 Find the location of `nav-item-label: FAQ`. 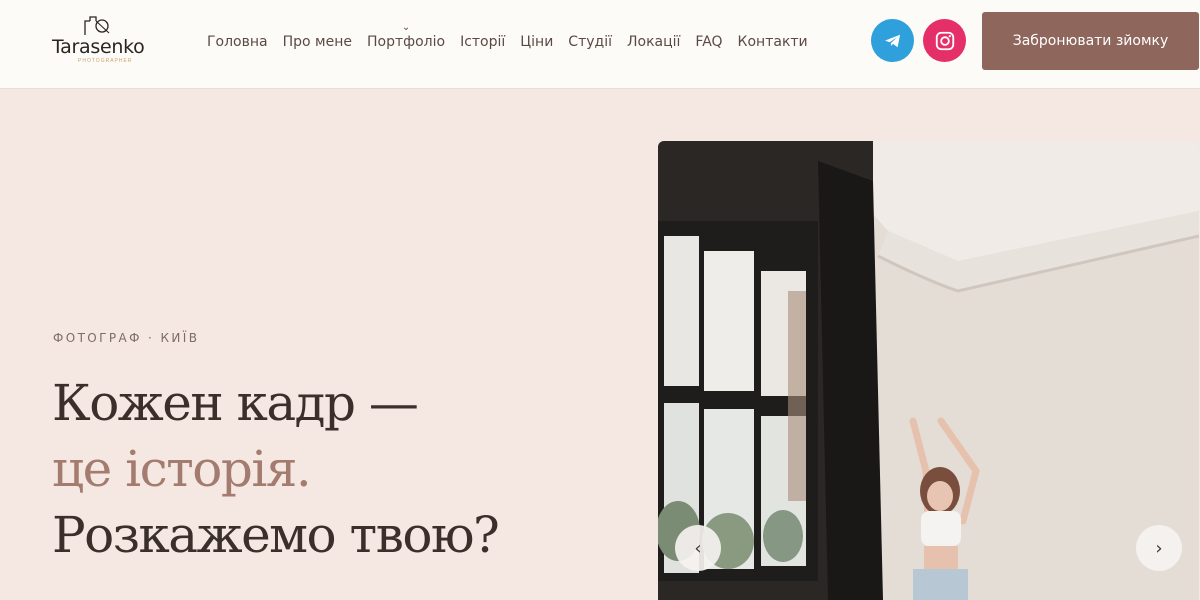

nav-item-label: FAQ is located at coordinates (709, 42).